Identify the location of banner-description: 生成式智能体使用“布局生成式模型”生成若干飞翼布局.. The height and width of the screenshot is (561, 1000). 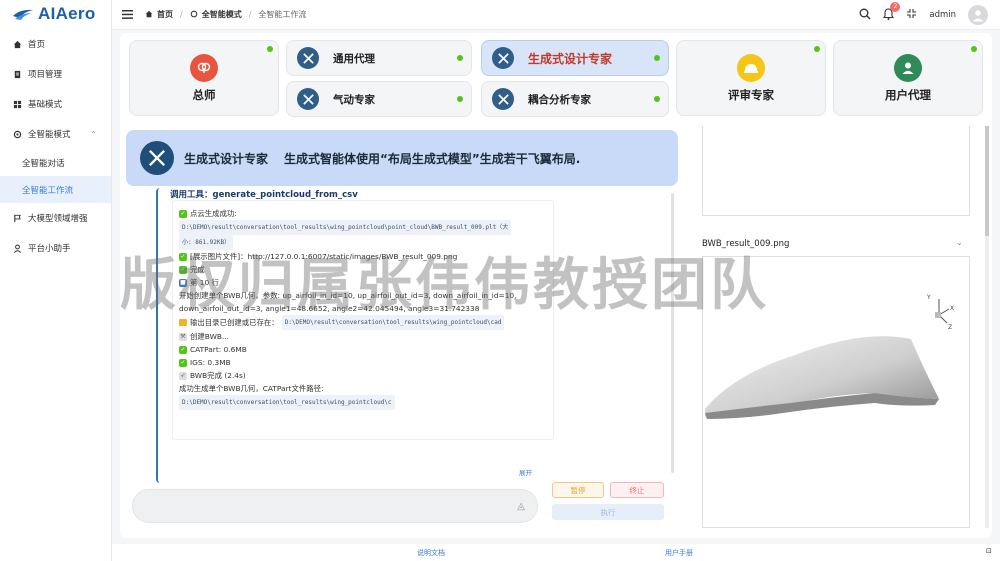
(432, 158).